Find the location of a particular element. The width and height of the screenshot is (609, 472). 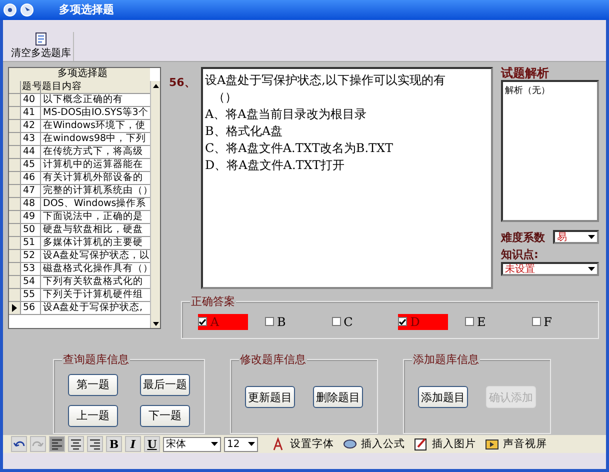

column-header: 题号 is located at coordinates (31, 87).